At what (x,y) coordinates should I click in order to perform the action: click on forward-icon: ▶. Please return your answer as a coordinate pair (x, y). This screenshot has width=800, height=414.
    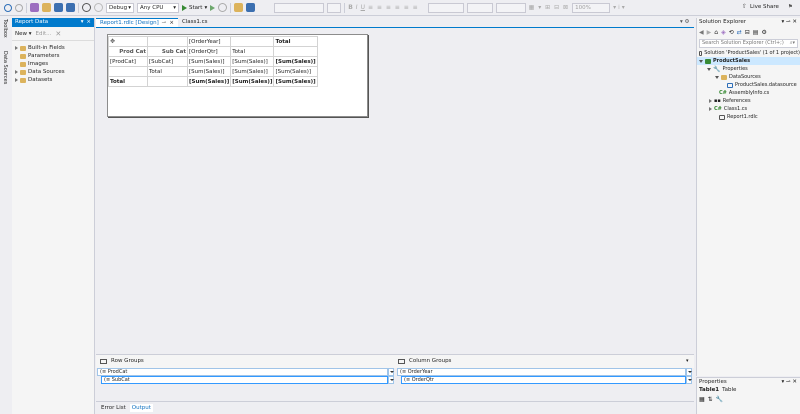
    Looking at the image, I should click on (709, 32).